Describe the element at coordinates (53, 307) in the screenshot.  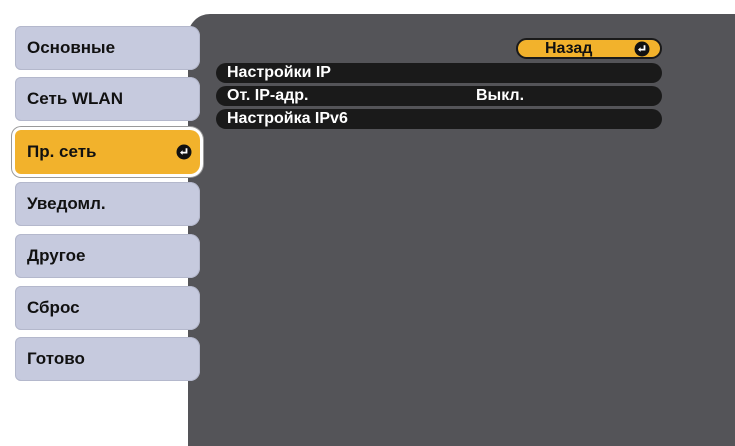
I see `sidebar-item-label: Сброс` at that location.